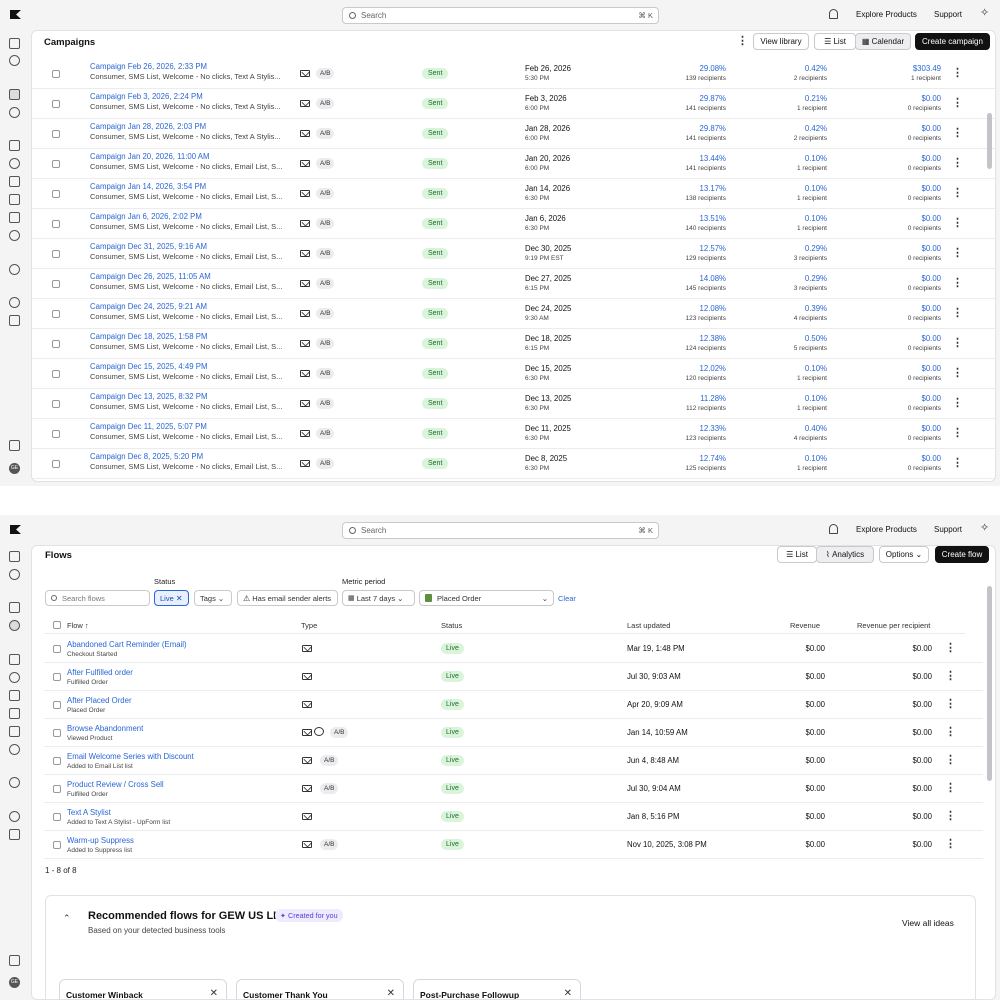  What do you see at coordinates (213, 598) in the screenshot?
I see `tags-filter: Tags ⌄` at bounding box center [213, 598].